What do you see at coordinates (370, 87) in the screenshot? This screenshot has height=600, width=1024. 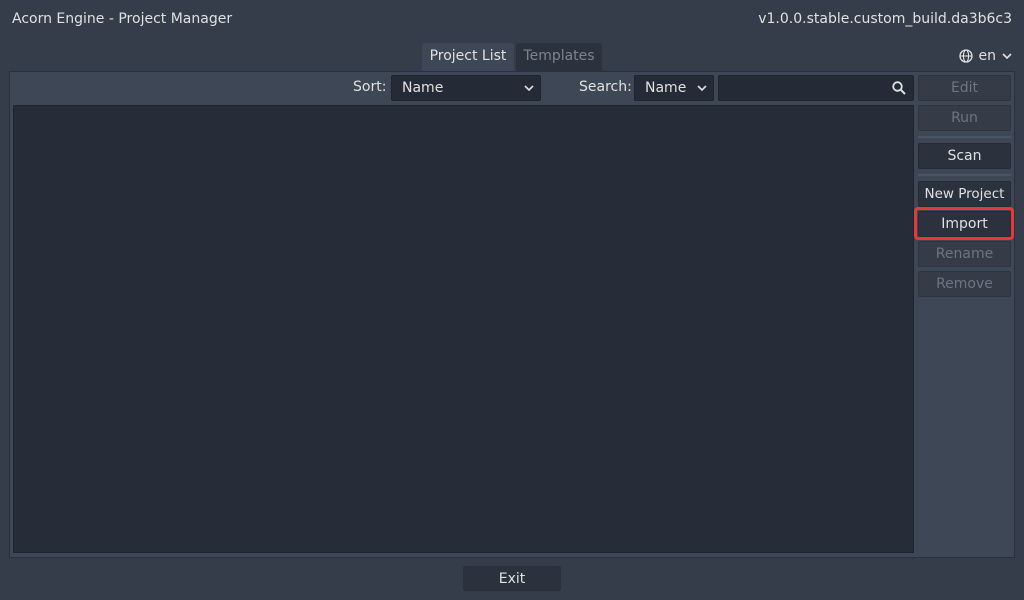 I see `sort-label: Sort:` at bounding box center [370, 87].